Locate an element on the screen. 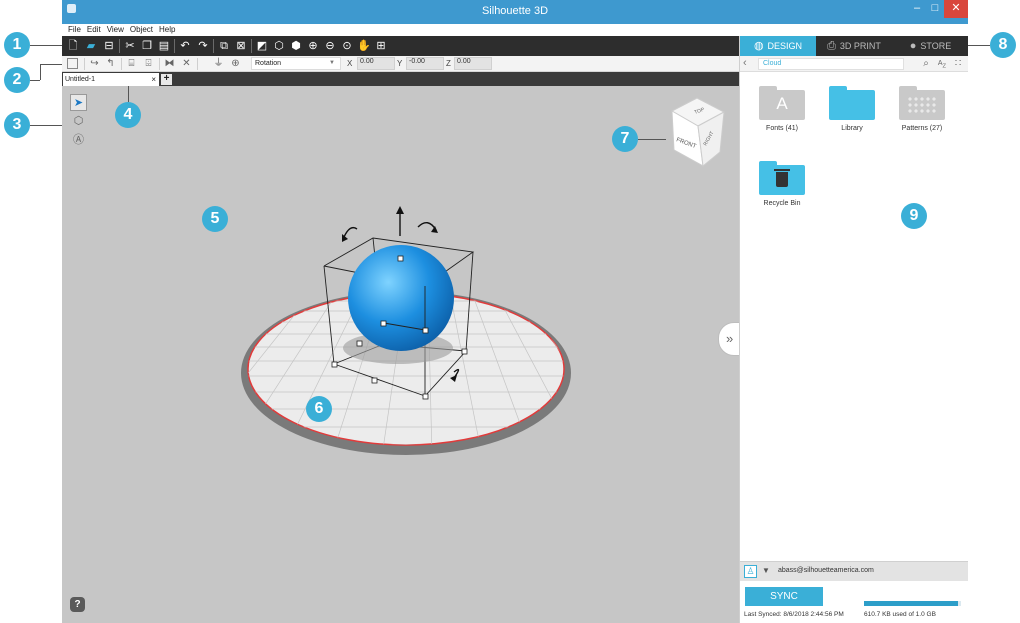 The height and width of the screenshot is (623, 1020). align-icon: ⌸ is located at coordinates (131, 63).